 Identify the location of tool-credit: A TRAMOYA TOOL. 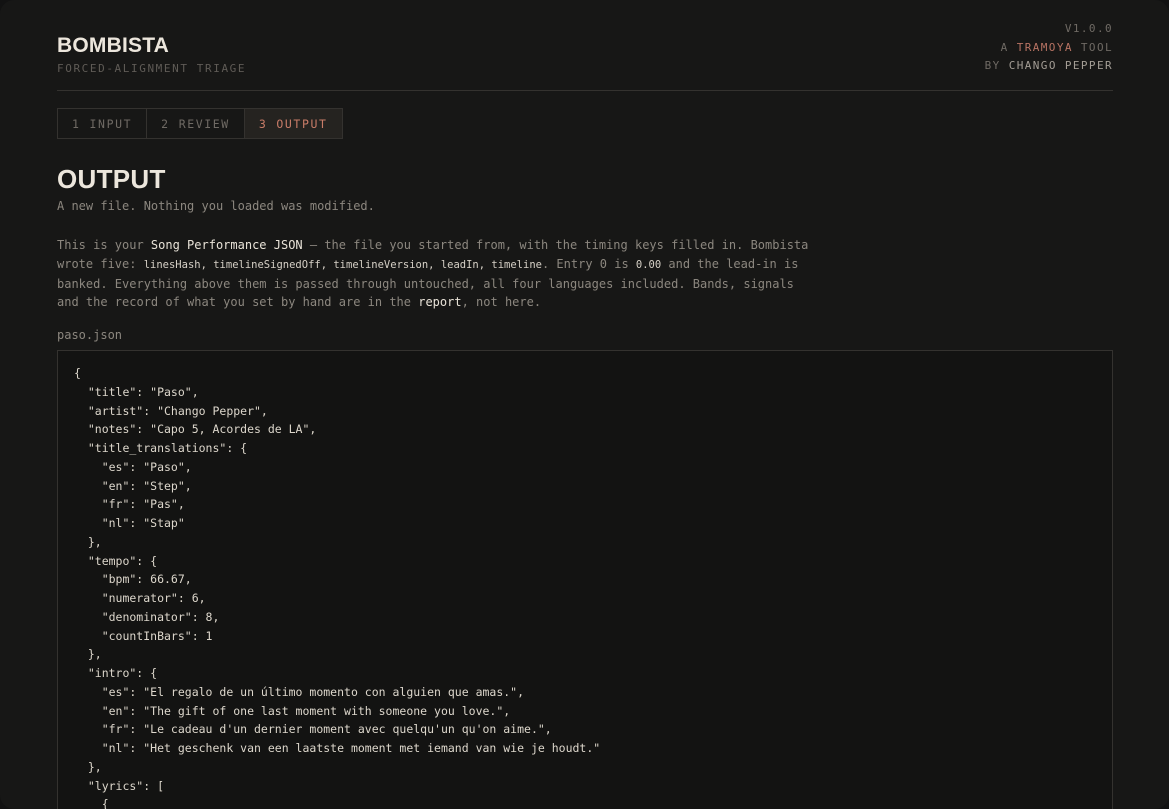
(1056, 47).